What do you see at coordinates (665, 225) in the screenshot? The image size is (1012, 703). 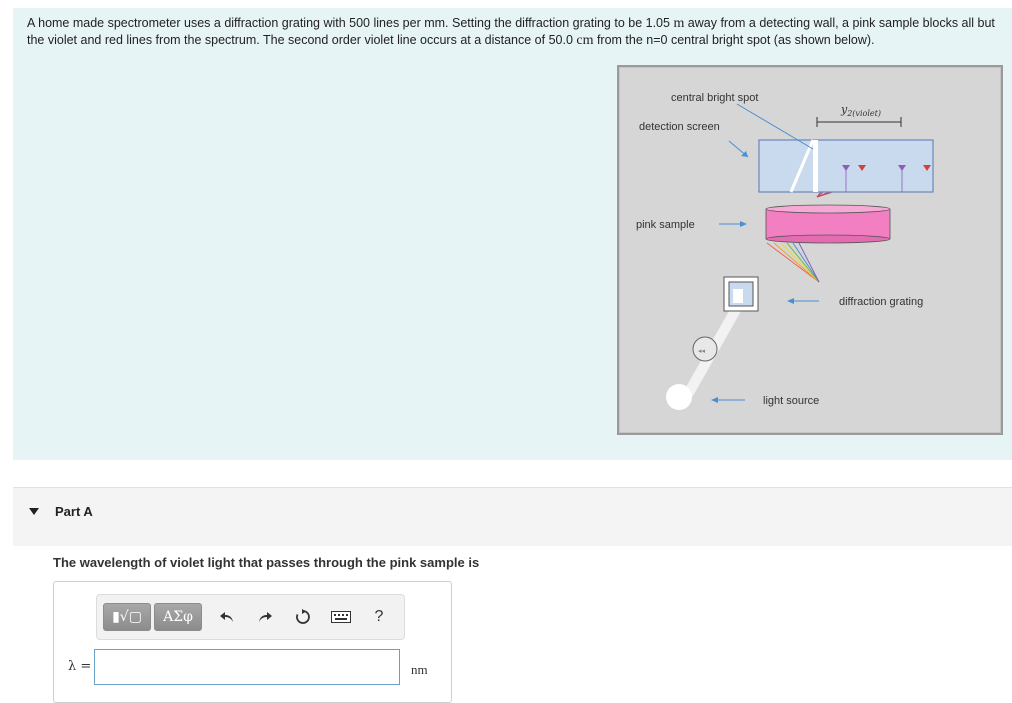 I see `label-pink-sample: pink sample` at bounding box center [665, 225].